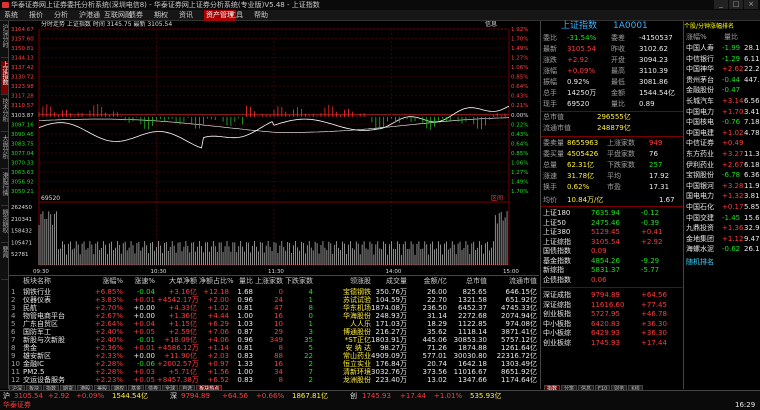 The height and width of the screenshot is (410, 760). What do you see at coordinates (497, 198) in the screenshot?
I see `volume-tag: 区间` at bounding box center [497, 198].